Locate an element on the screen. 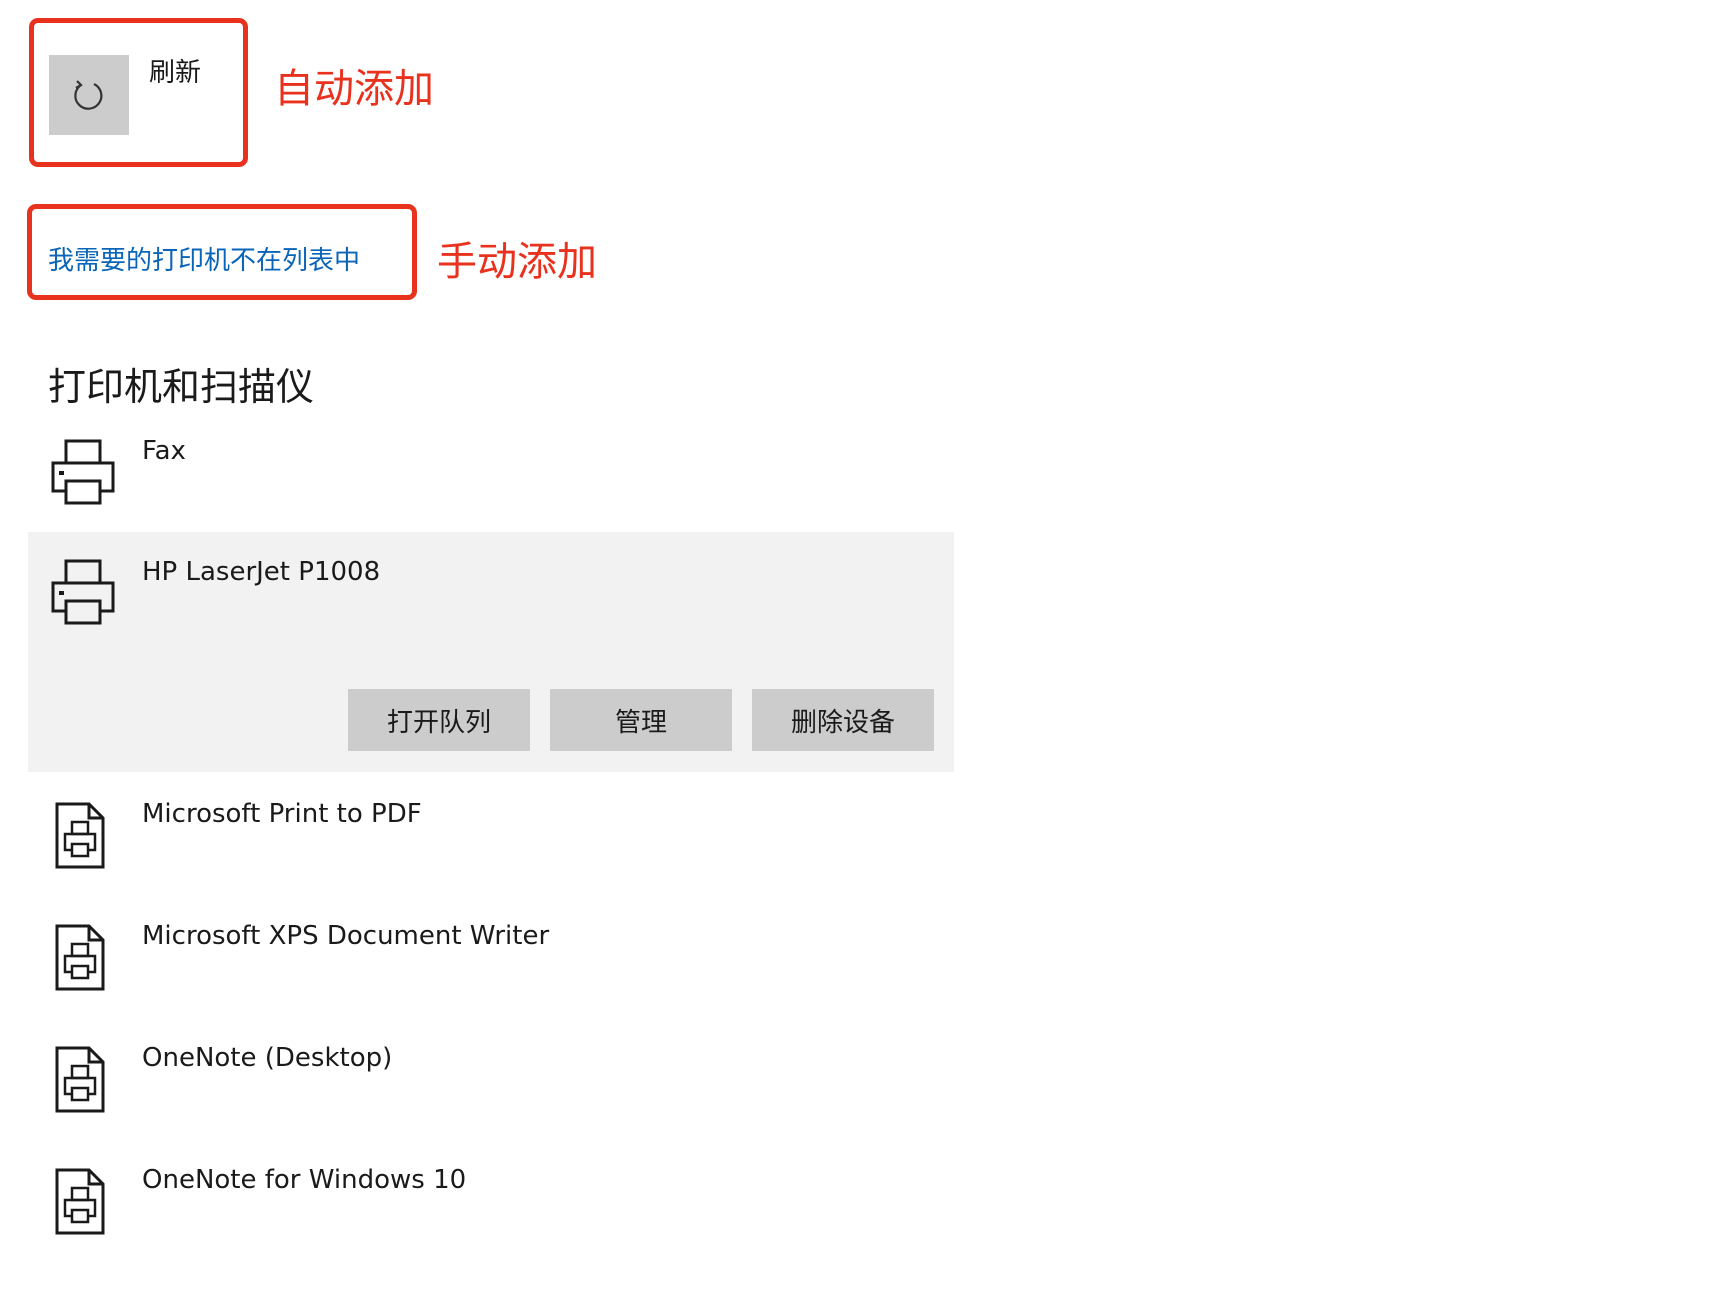  remove-device-button: 删除设备 is located at coordinates (843, 720).